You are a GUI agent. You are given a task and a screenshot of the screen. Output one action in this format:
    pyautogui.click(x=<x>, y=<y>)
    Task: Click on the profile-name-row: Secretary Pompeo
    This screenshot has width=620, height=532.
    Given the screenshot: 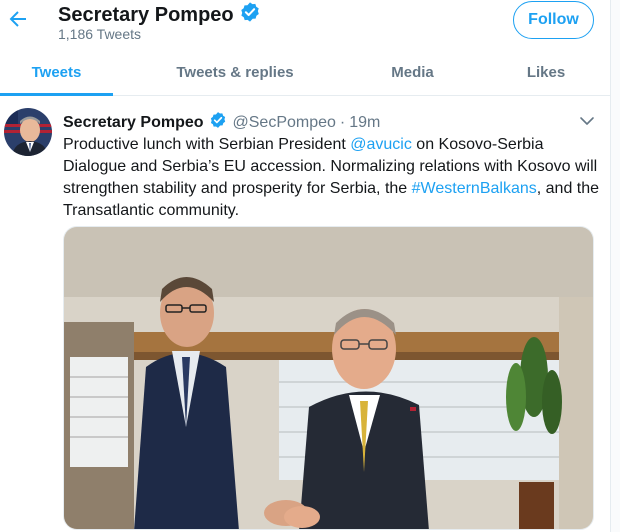 What is the action you would take?
    pyautogui.click(x=159, y=14)
    